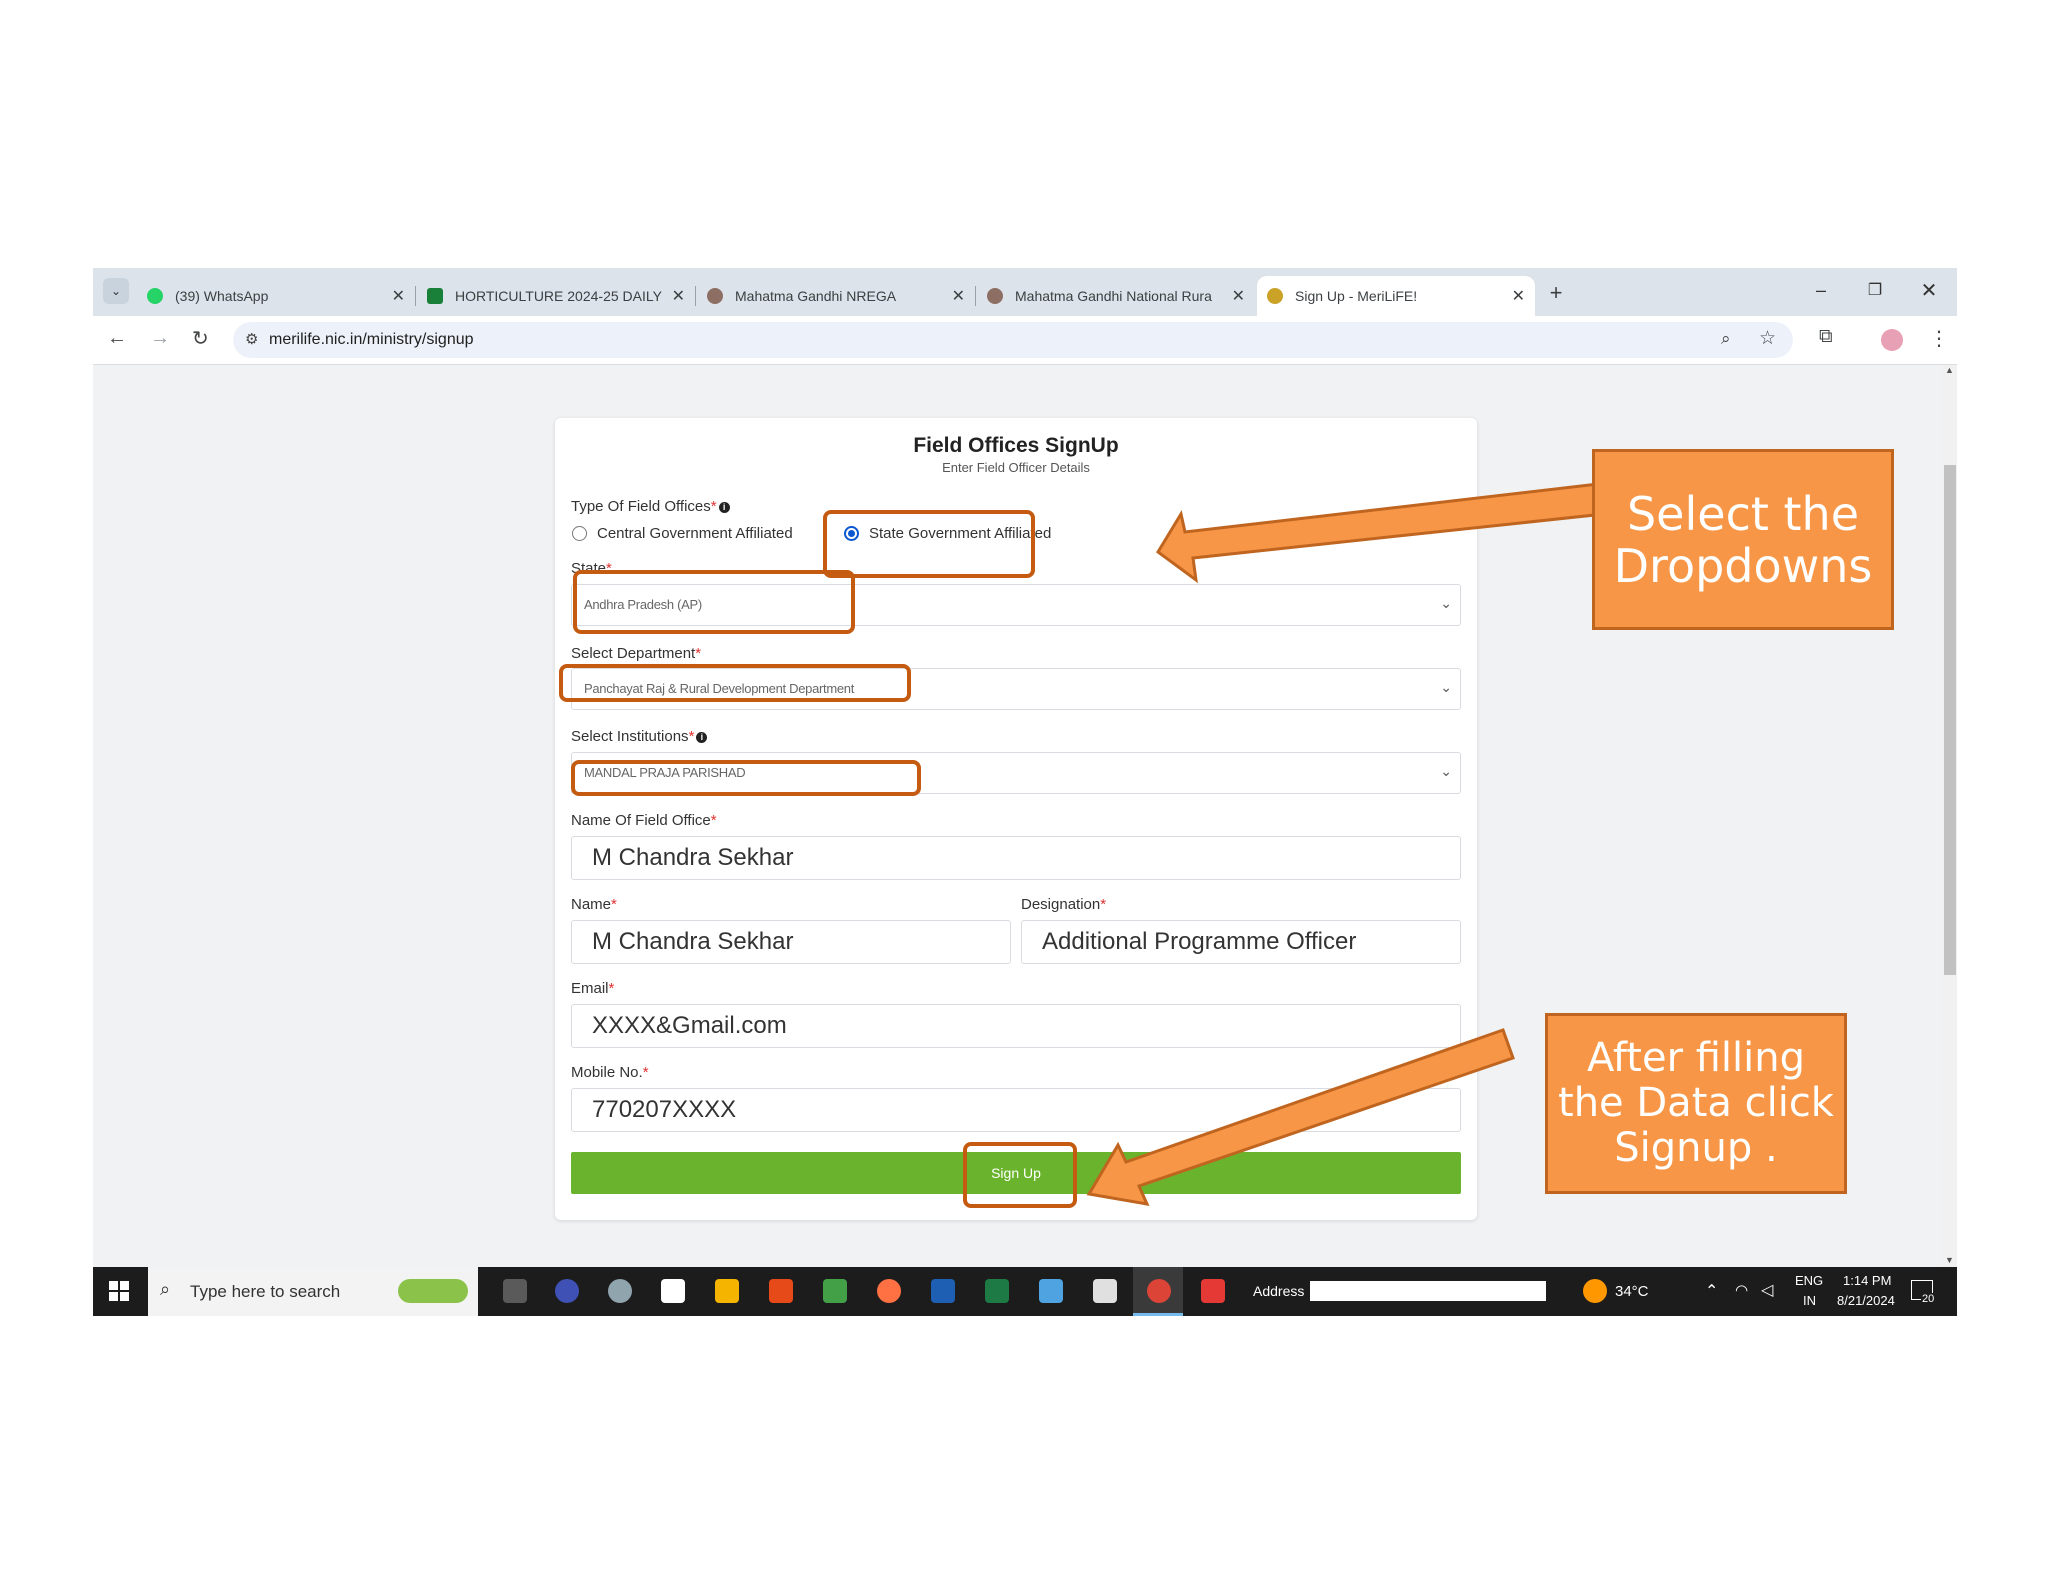 The image size is (2048, 1582). What do you see at coordinates (1346, 844) in the screenshot?
I see `annotation-arrows` at bounding box center [1346, 844].